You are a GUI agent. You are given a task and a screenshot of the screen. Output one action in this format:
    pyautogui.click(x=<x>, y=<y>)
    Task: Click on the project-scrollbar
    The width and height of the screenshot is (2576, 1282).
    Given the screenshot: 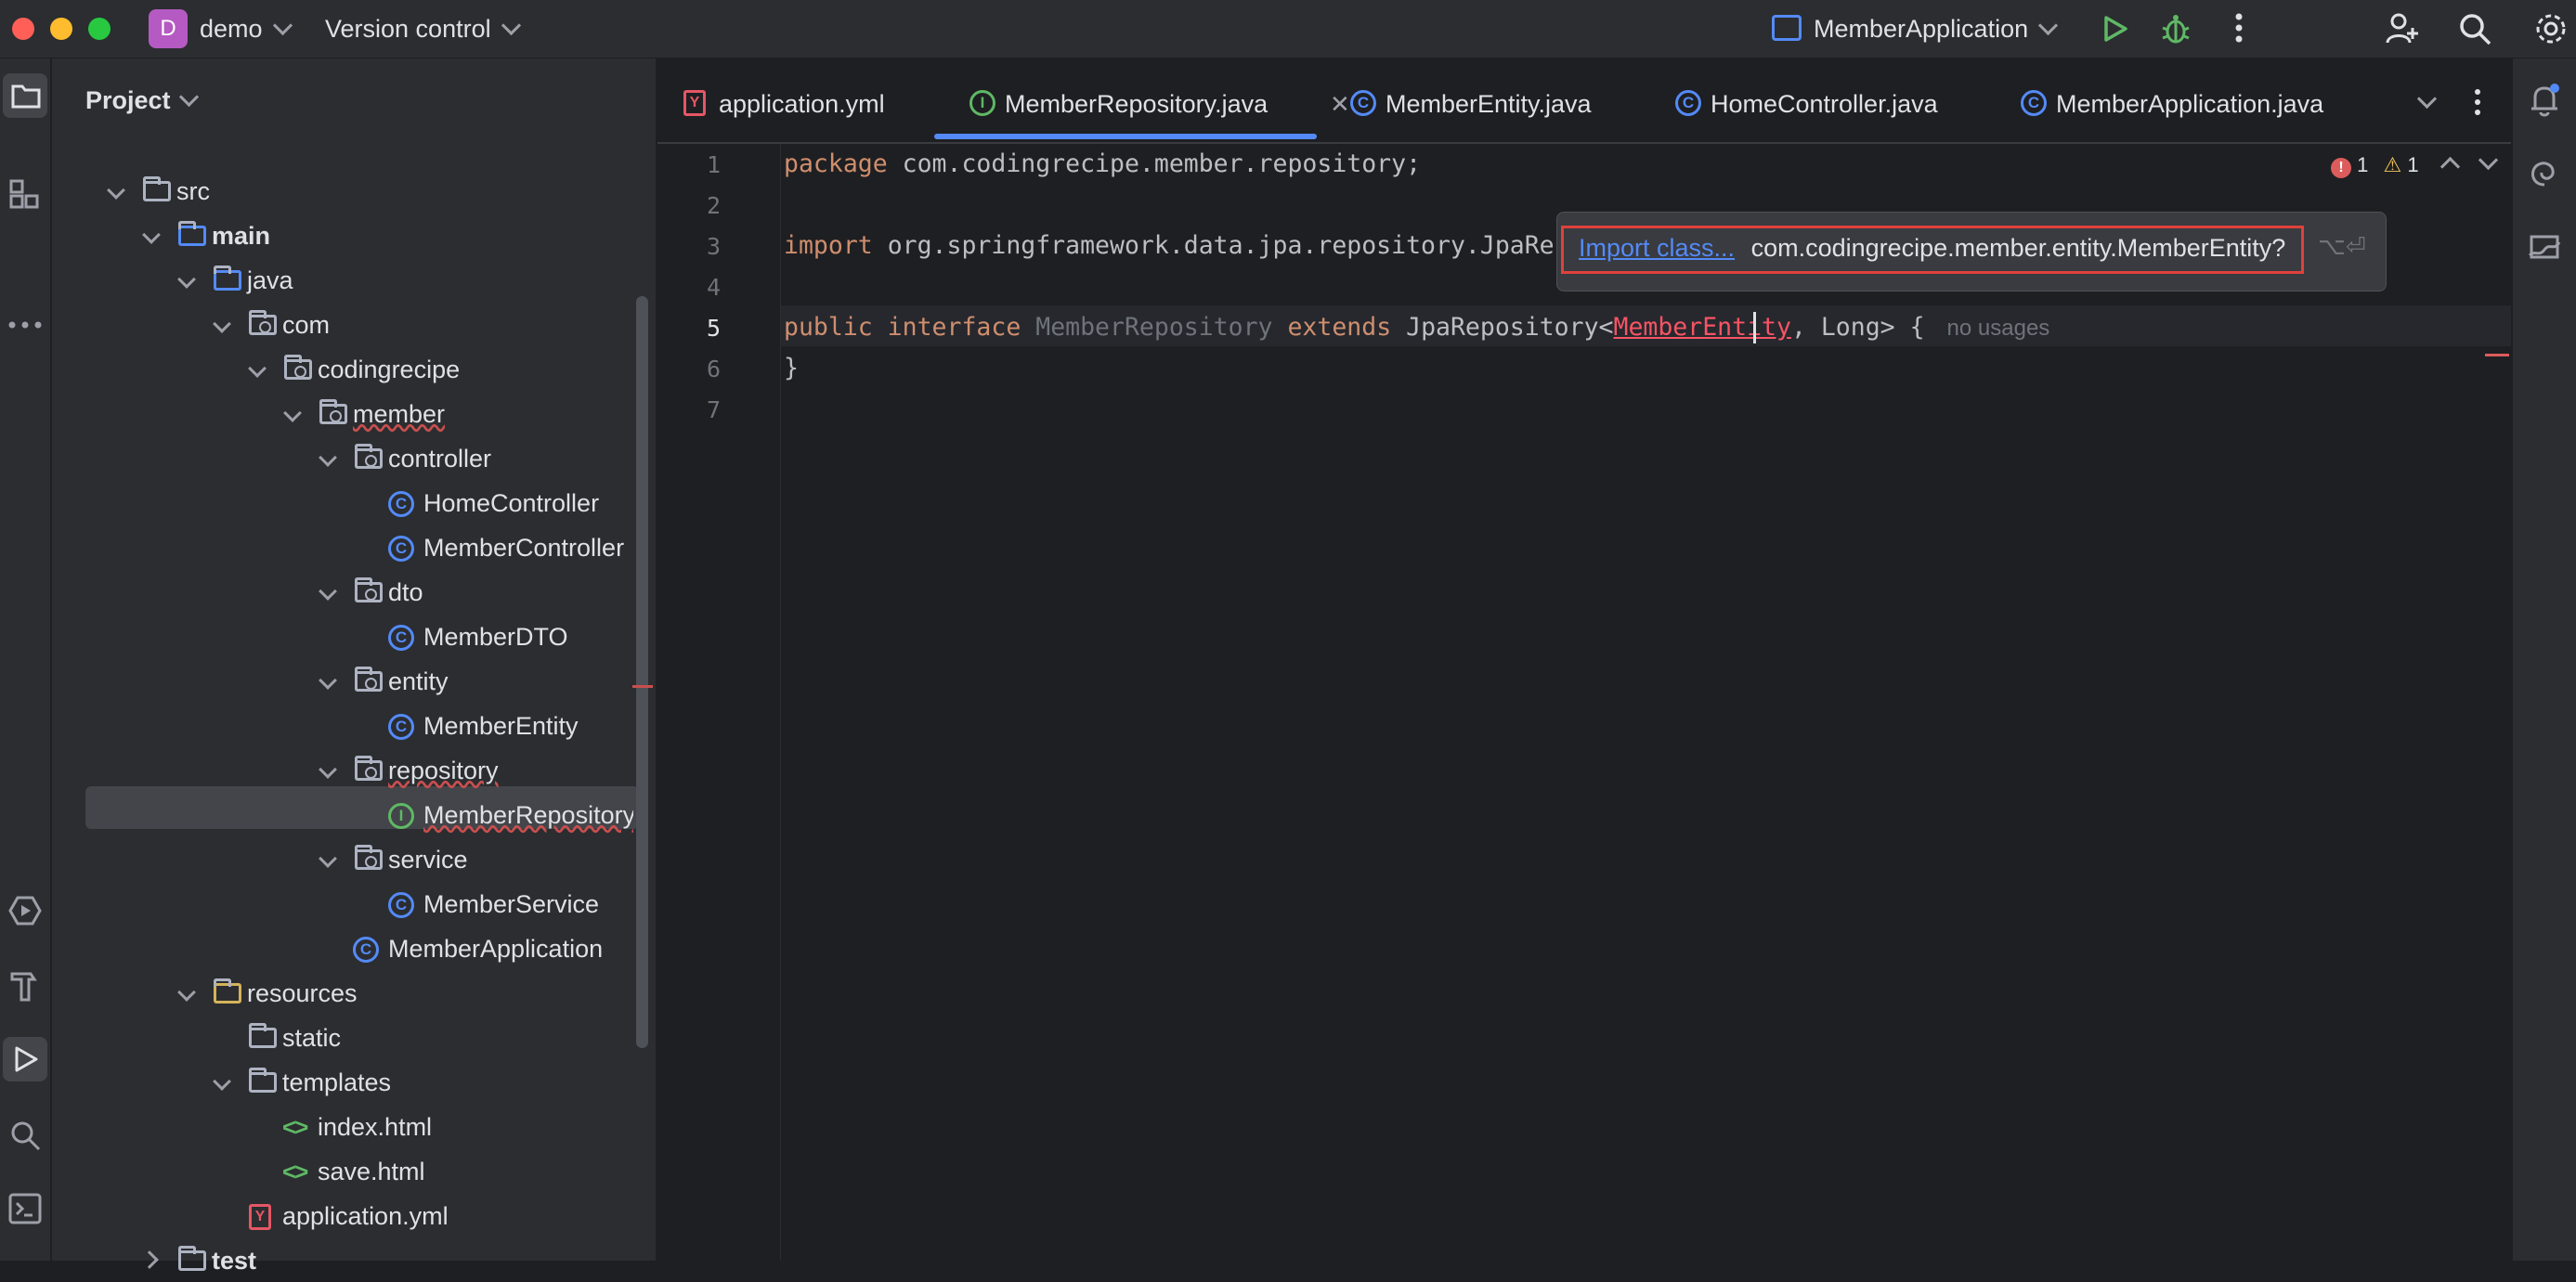 What is the action you would take?
    pyautogui.click(x=642, y=672)
    